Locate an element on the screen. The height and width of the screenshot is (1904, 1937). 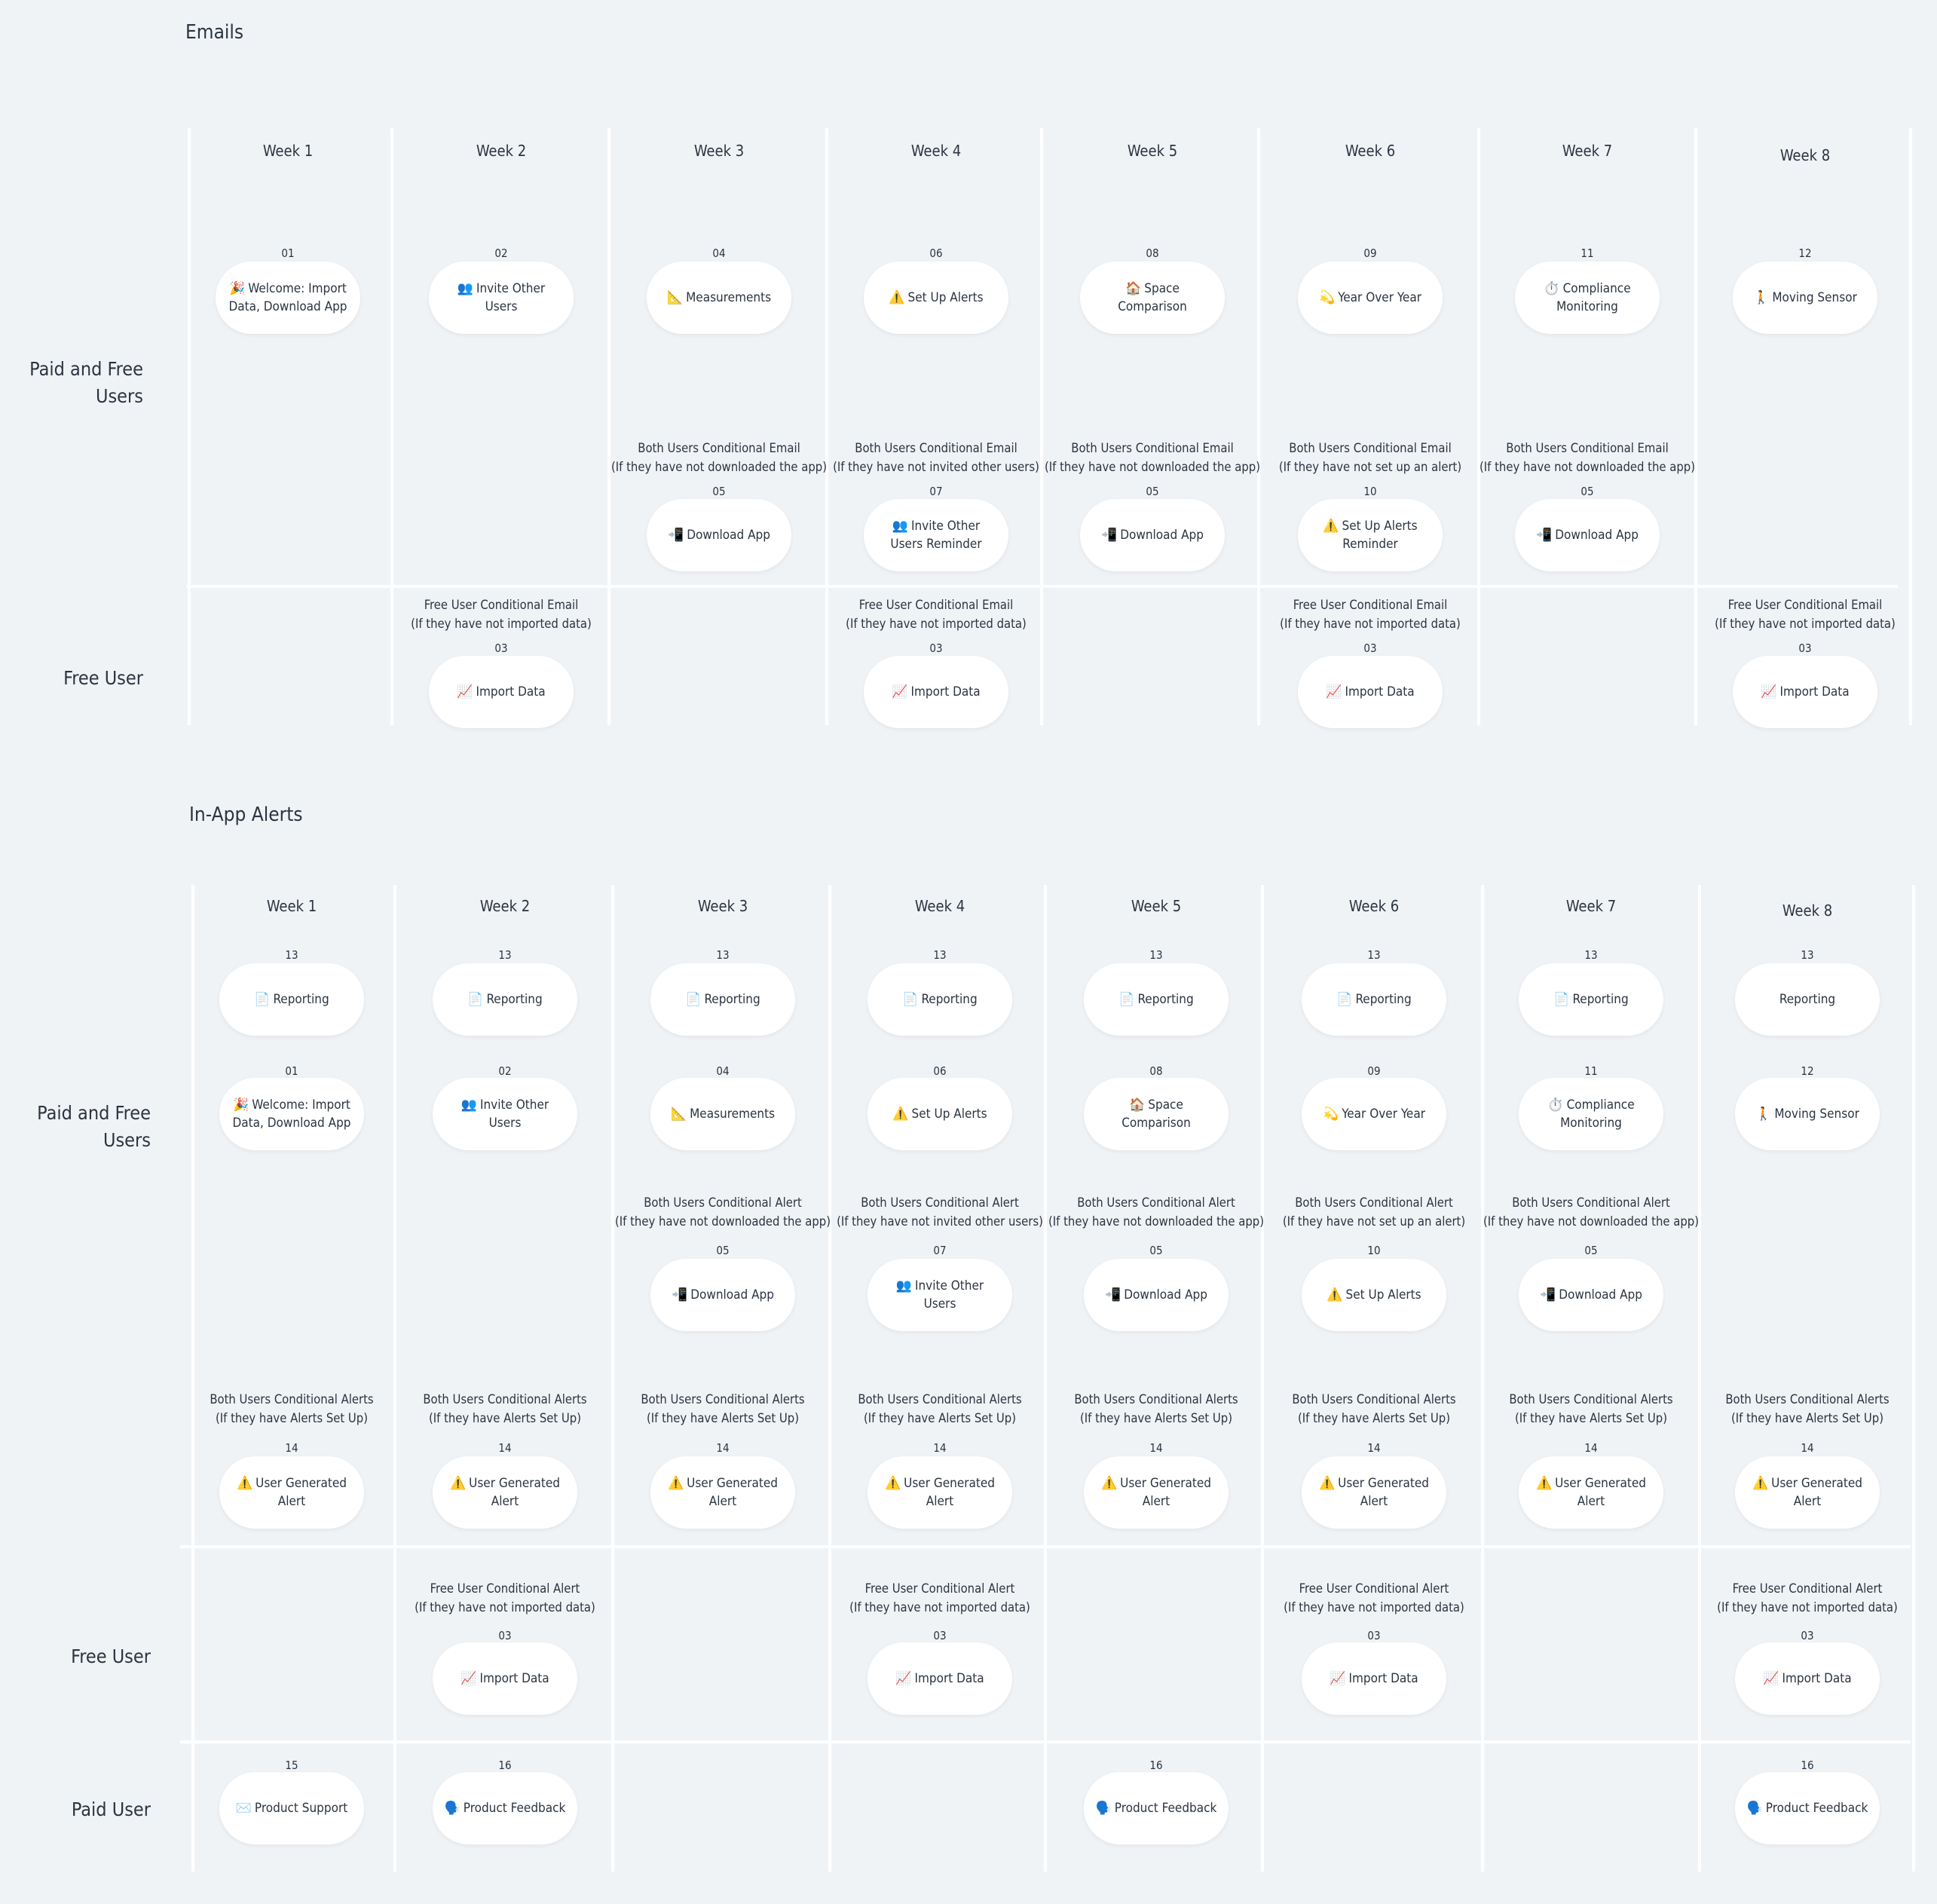
node-label: Measurements is located at coordinates (729, 297).